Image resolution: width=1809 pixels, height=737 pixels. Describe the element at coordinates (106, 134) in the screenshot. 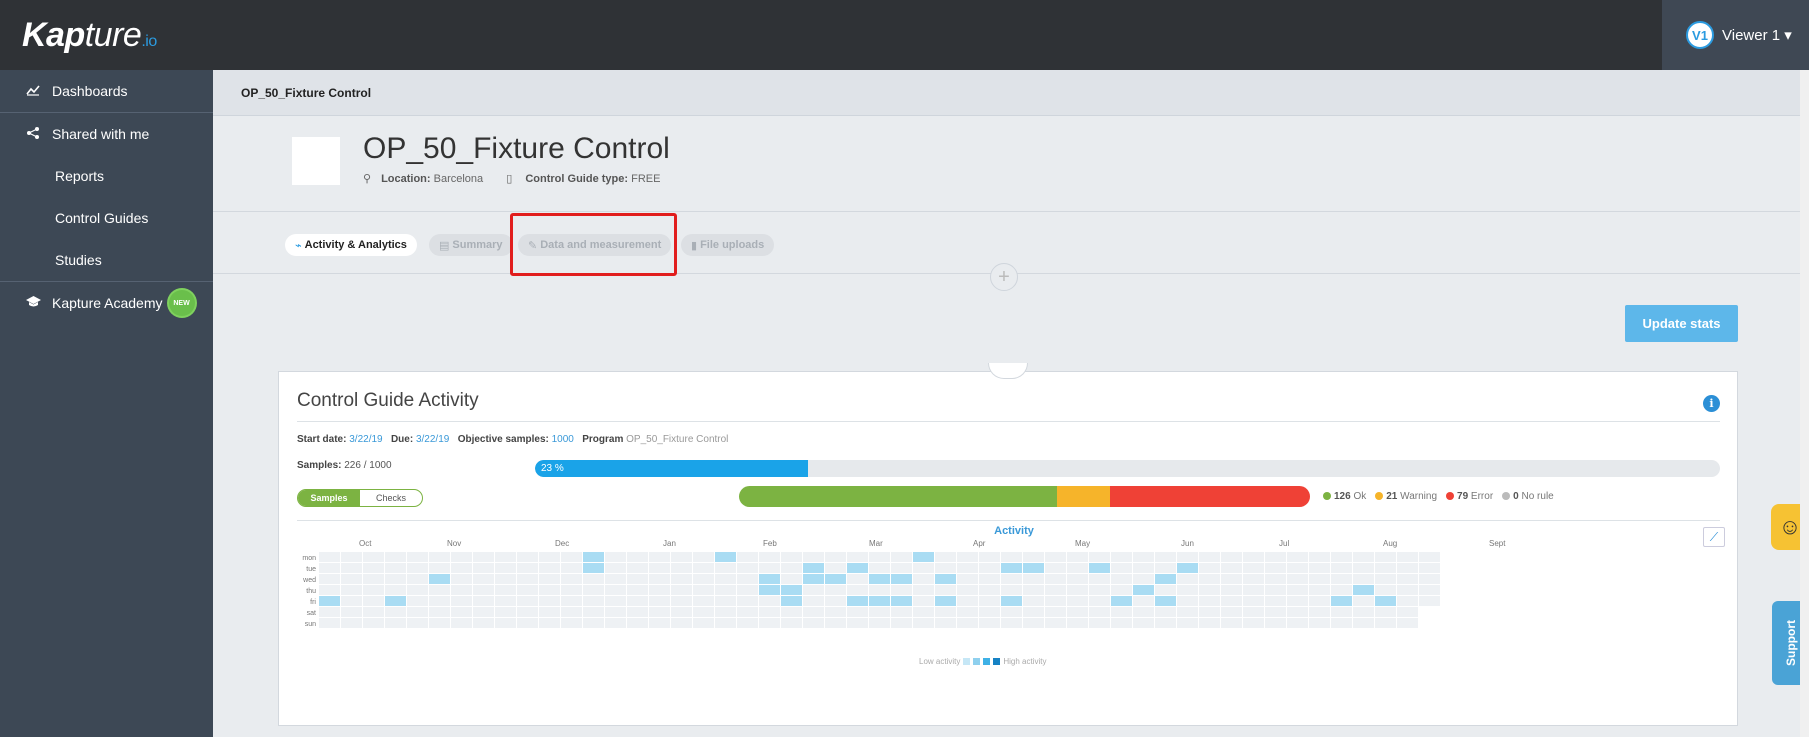

I see `sidebar-item-shared: Shared with me` at that location.